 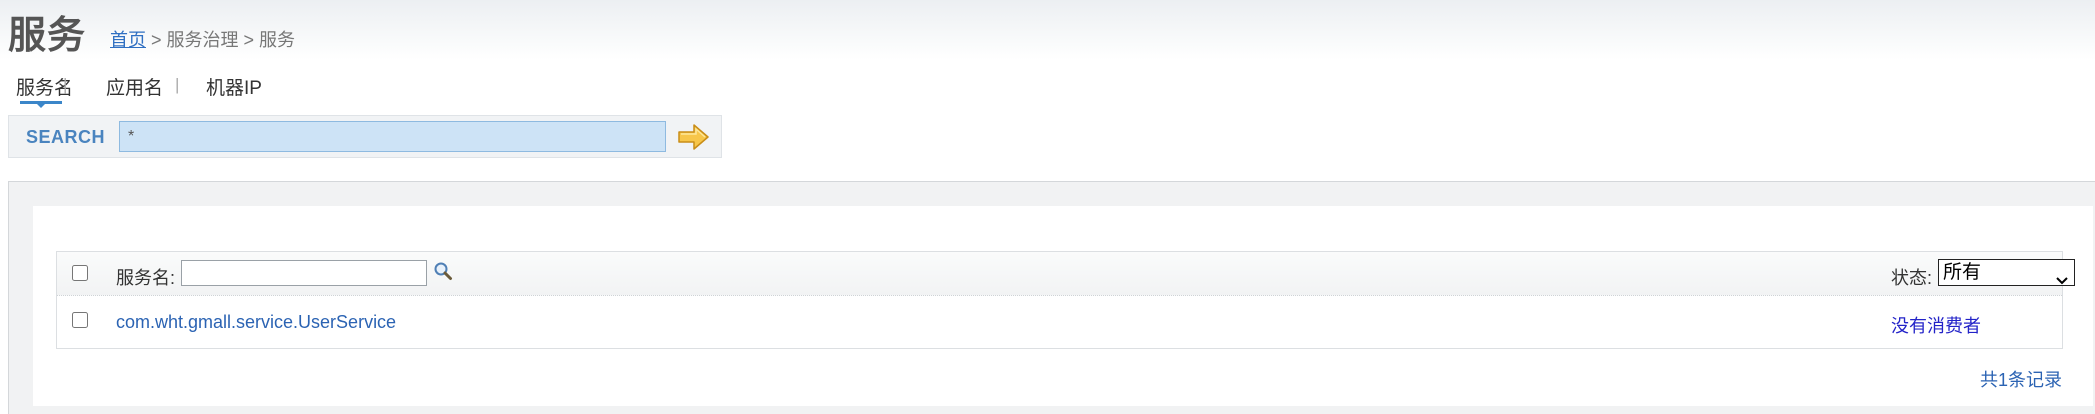 I want to click on service-filter-input, so click(x=304, y=273).